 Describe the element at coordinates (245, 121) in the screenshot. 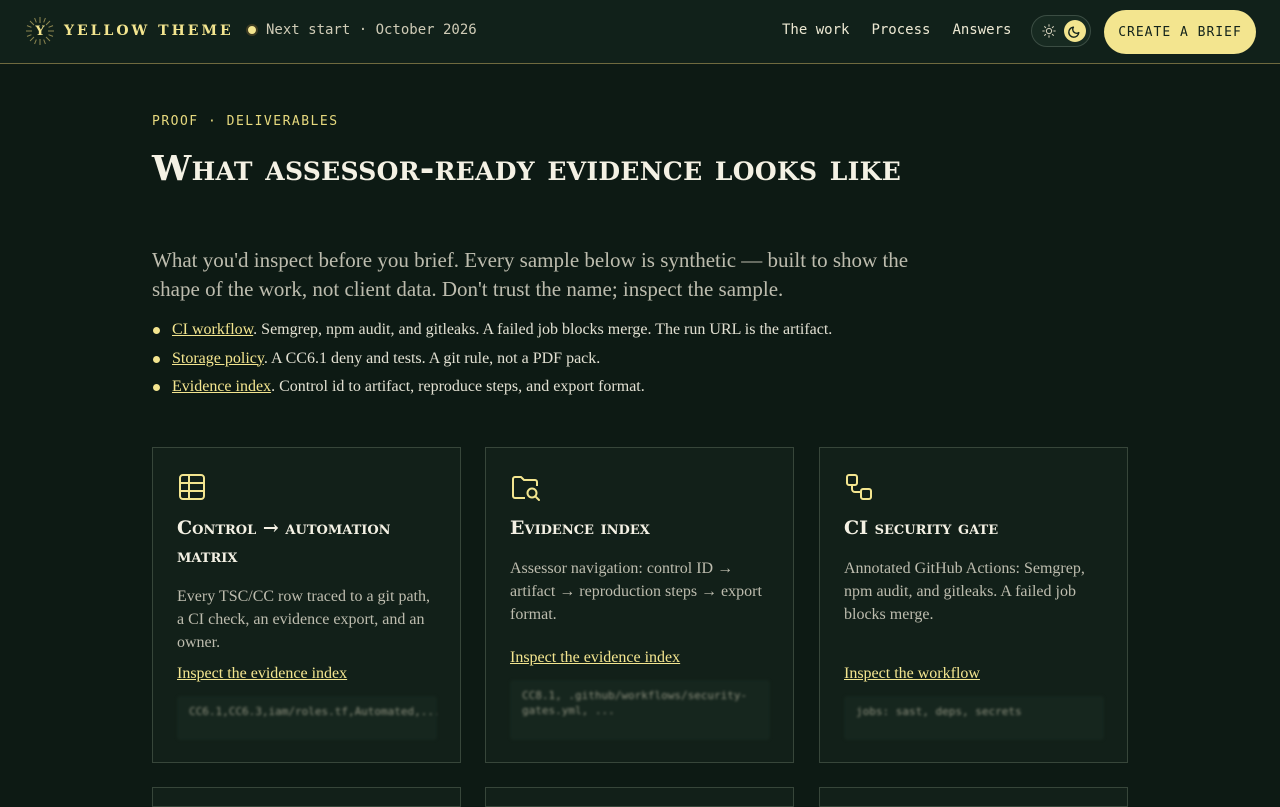

I see `section-eyebrow: PROOF · DELIVERABLES` at that location.